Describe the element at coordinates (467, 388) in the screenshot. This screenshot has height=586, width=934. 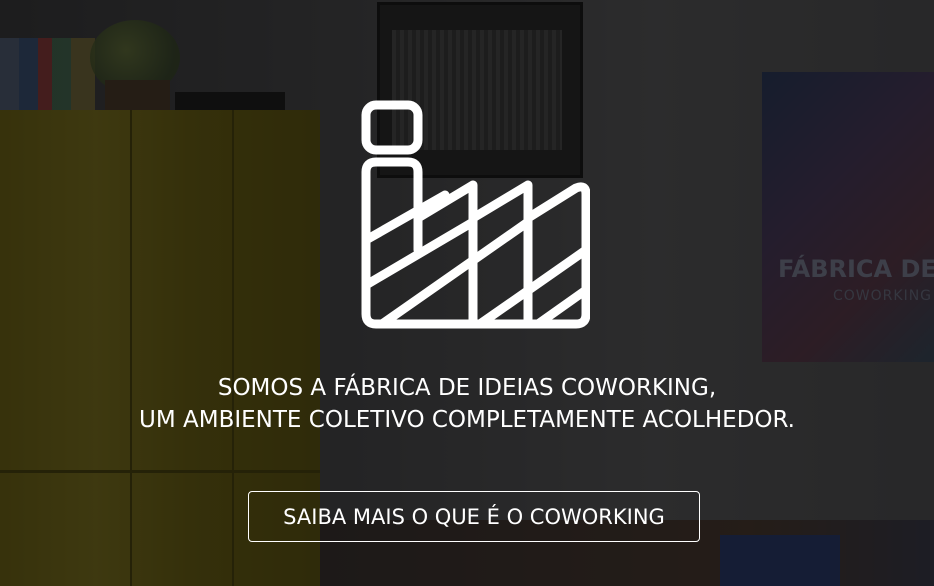
I see `headline-line-1: SOMOS A FÁBRICA DE IDEIAS COWORKING,` at that location.